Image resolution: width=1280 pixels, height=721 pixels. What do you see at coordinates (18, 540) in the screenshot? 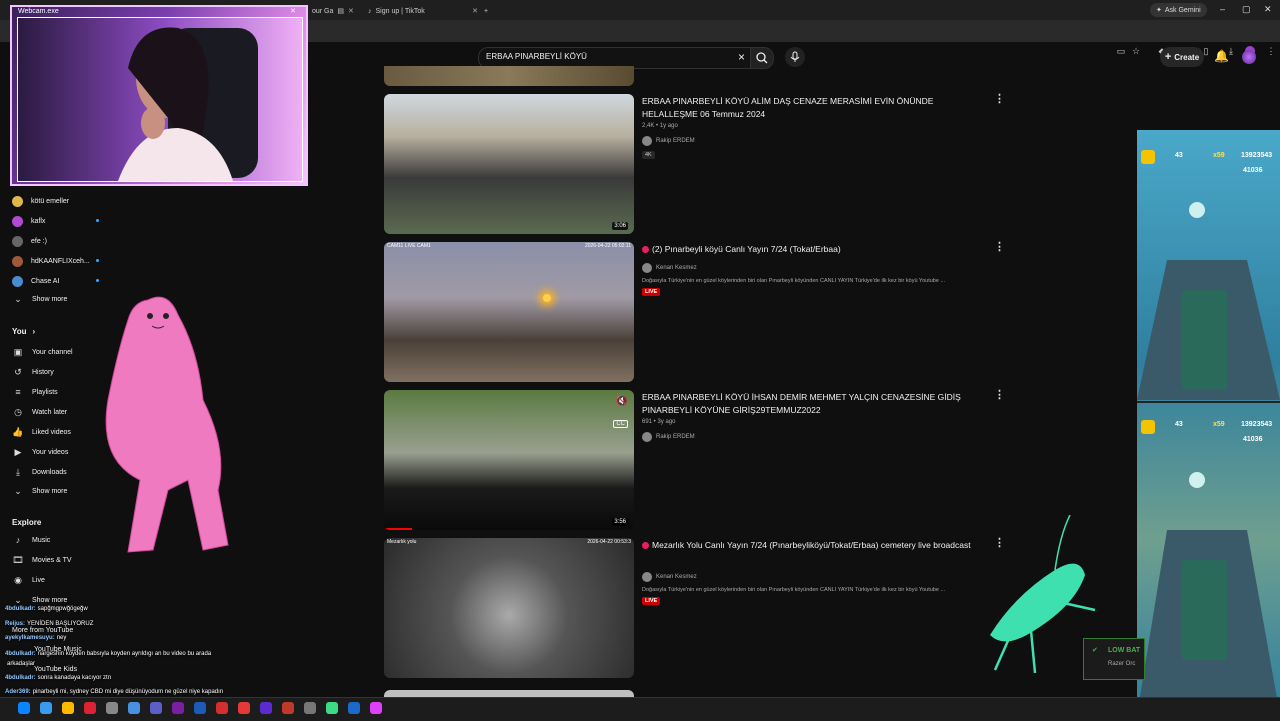
I see `music-icon: ♪` at bounding box center [18, 540].